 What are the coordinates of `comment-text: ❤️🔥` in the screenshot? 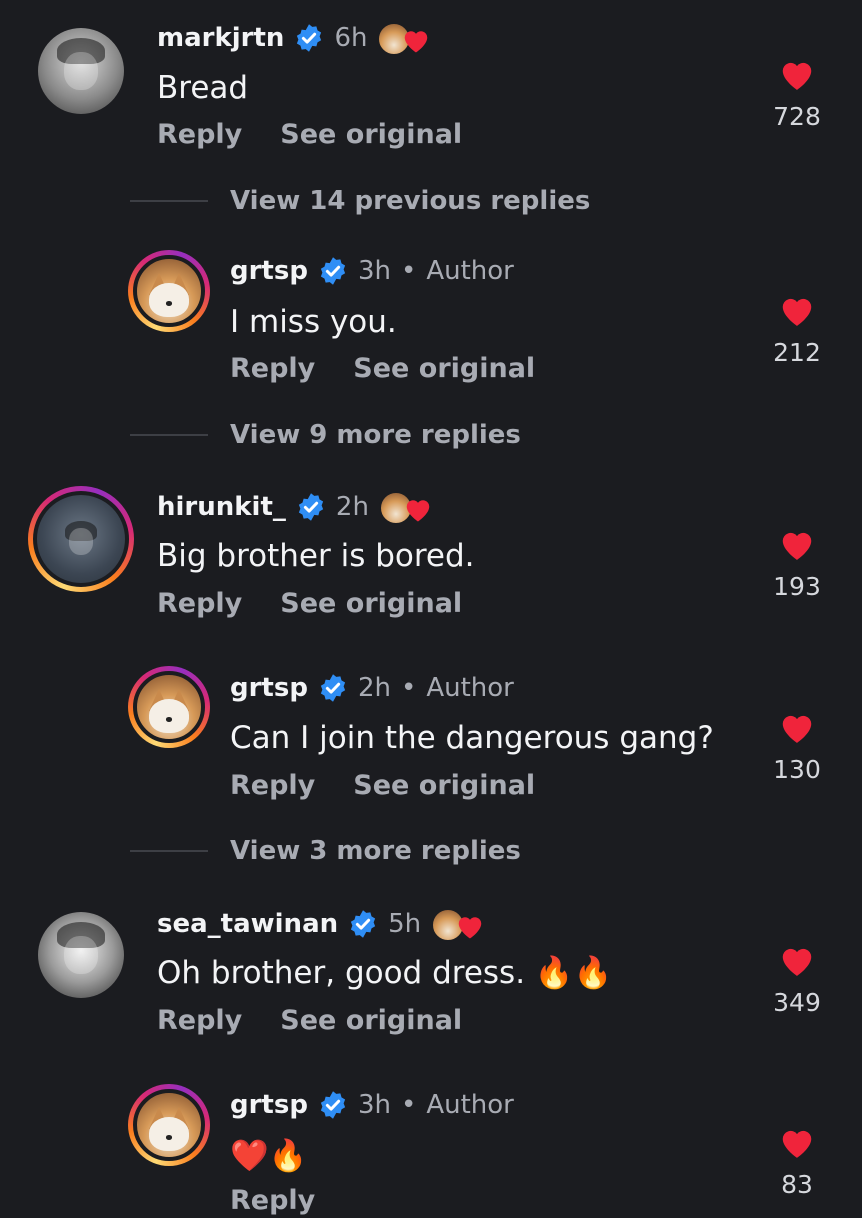 It's located at (269, 1156).